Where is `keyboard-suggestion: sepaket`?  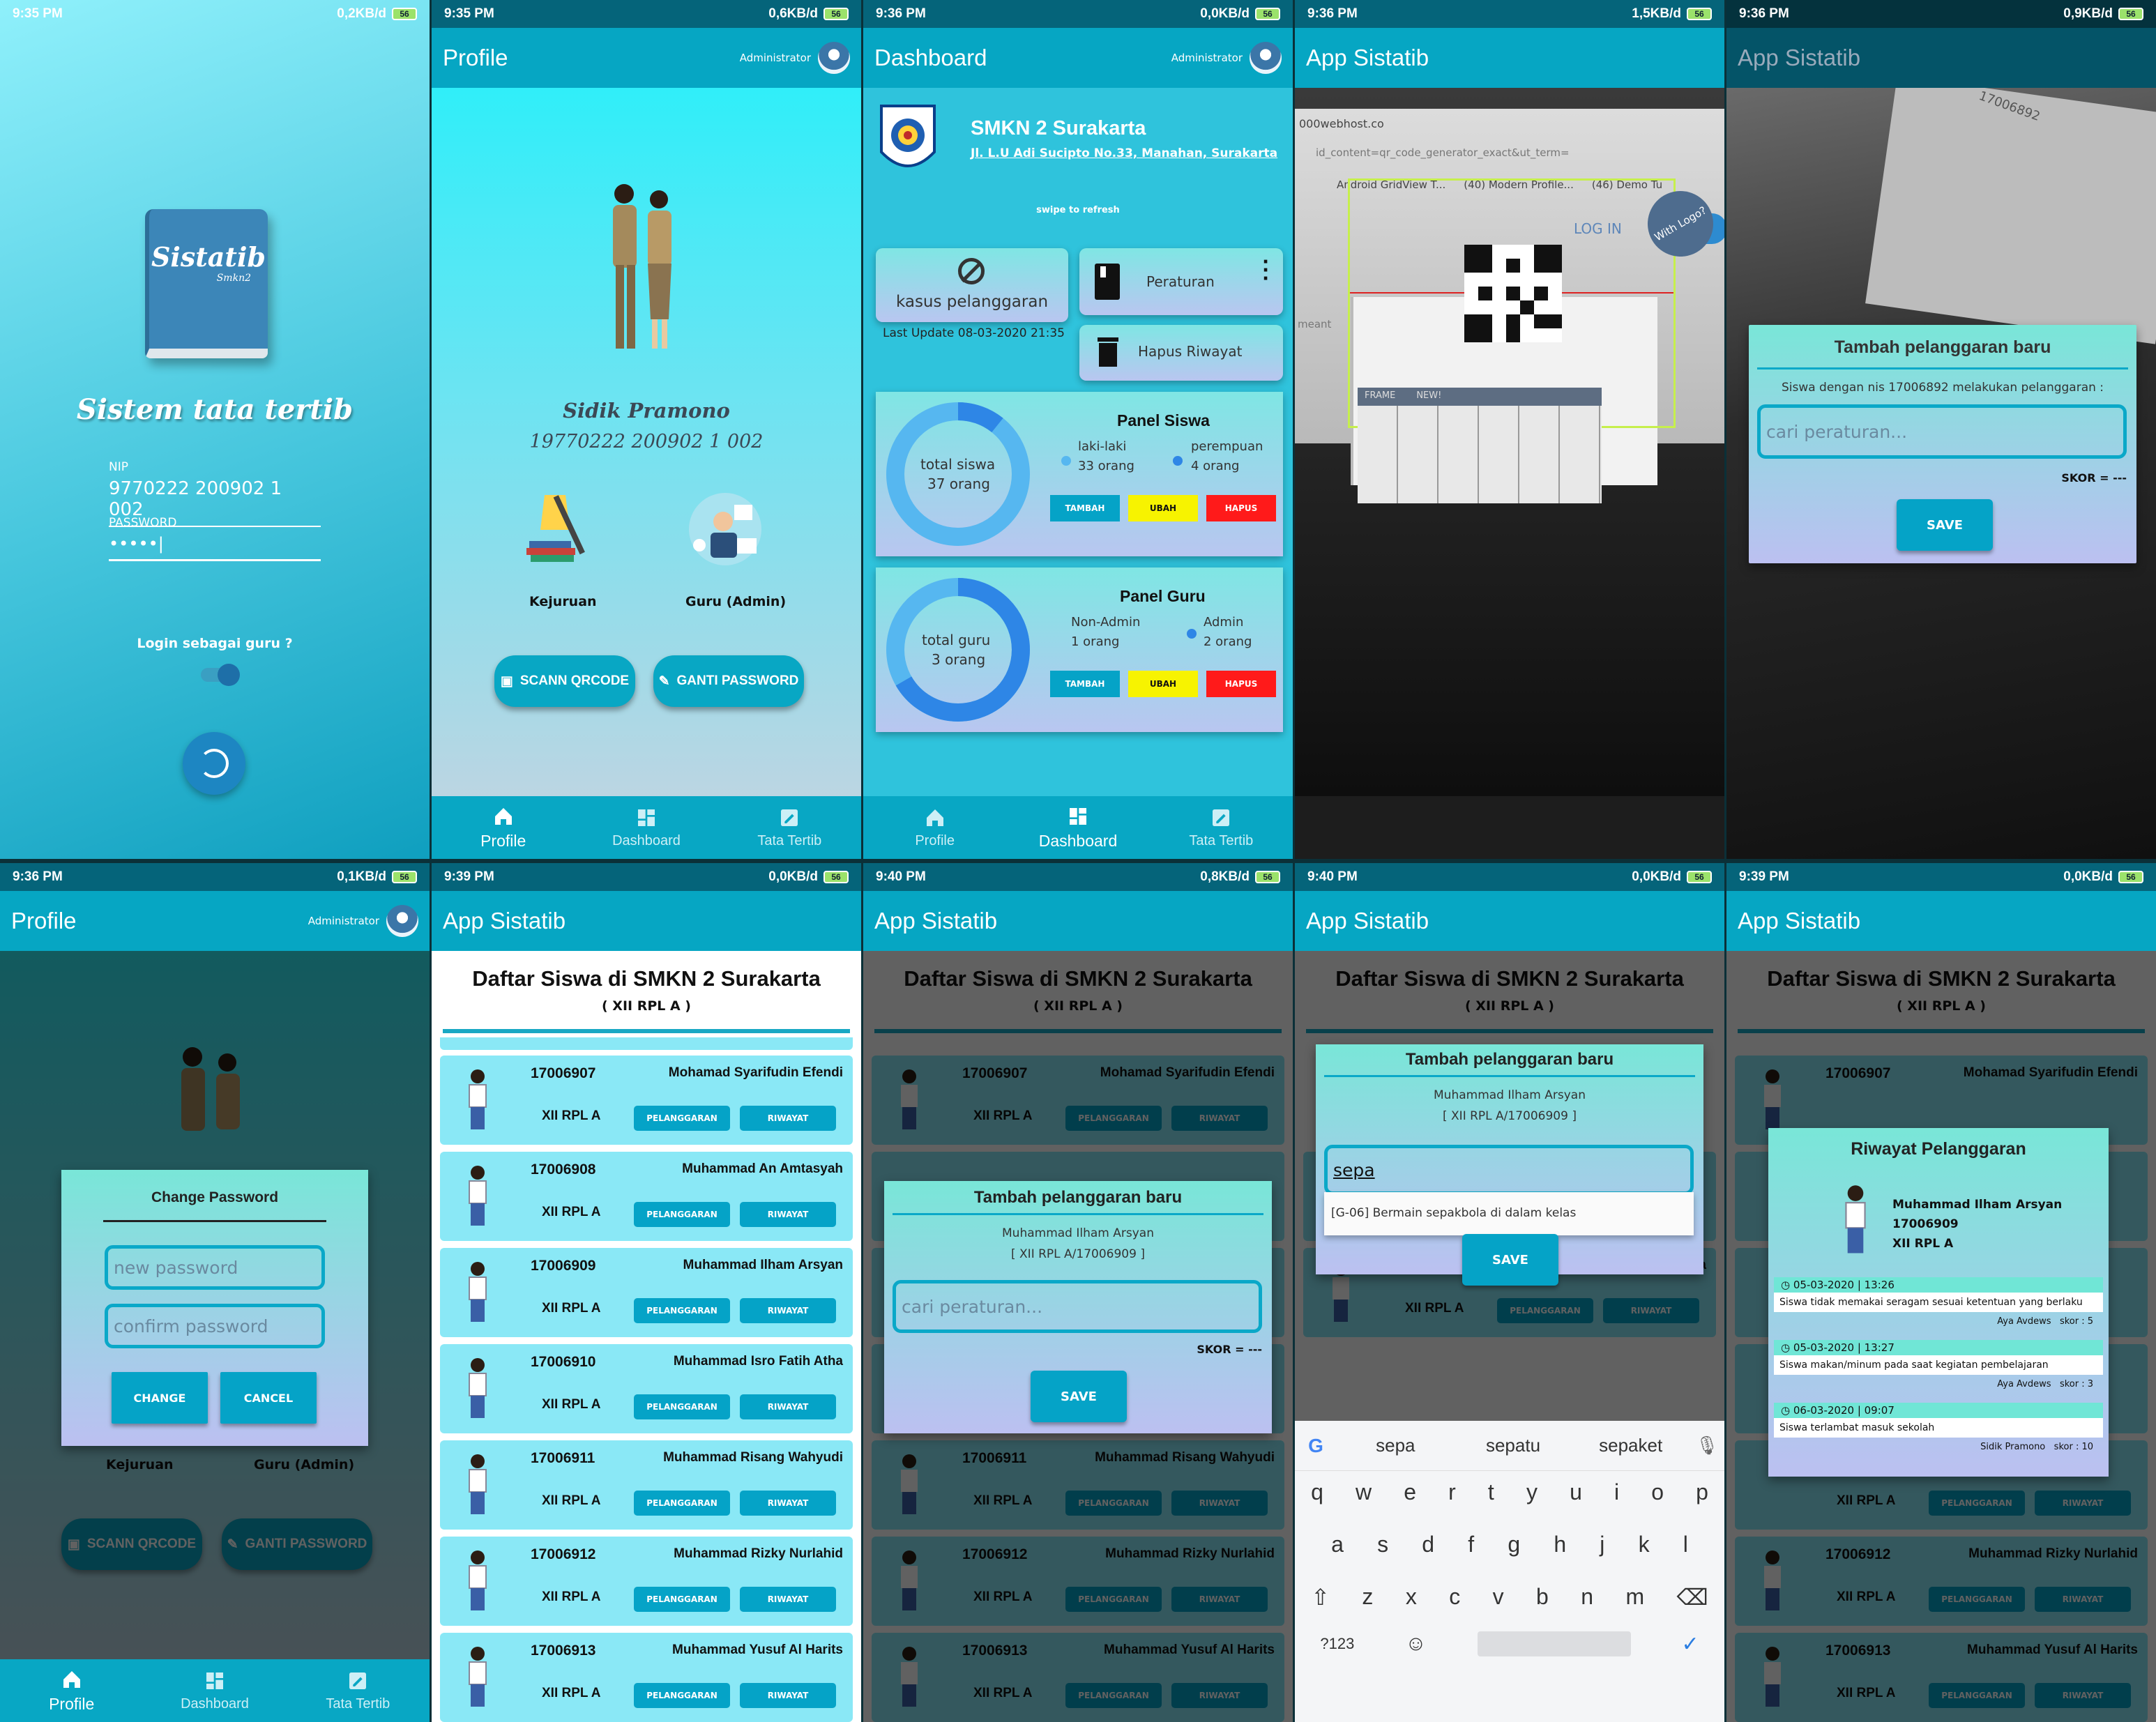 keyboard-suggestion: sepaket is located at coordinates (1631, 1445).